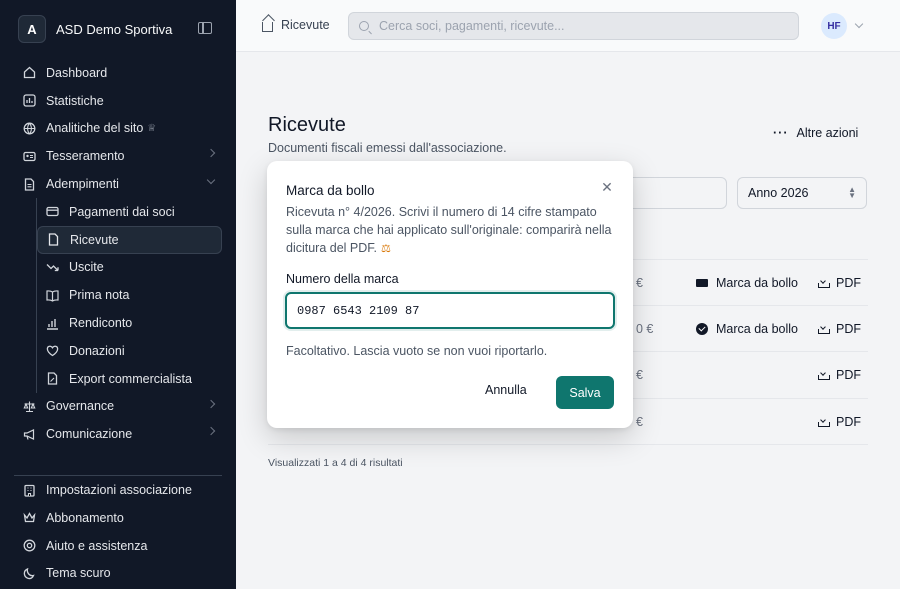 The image size is (900, 589). Describe the element at coordinates (579, 26) in the screenshot. I see `search-input` at that location.